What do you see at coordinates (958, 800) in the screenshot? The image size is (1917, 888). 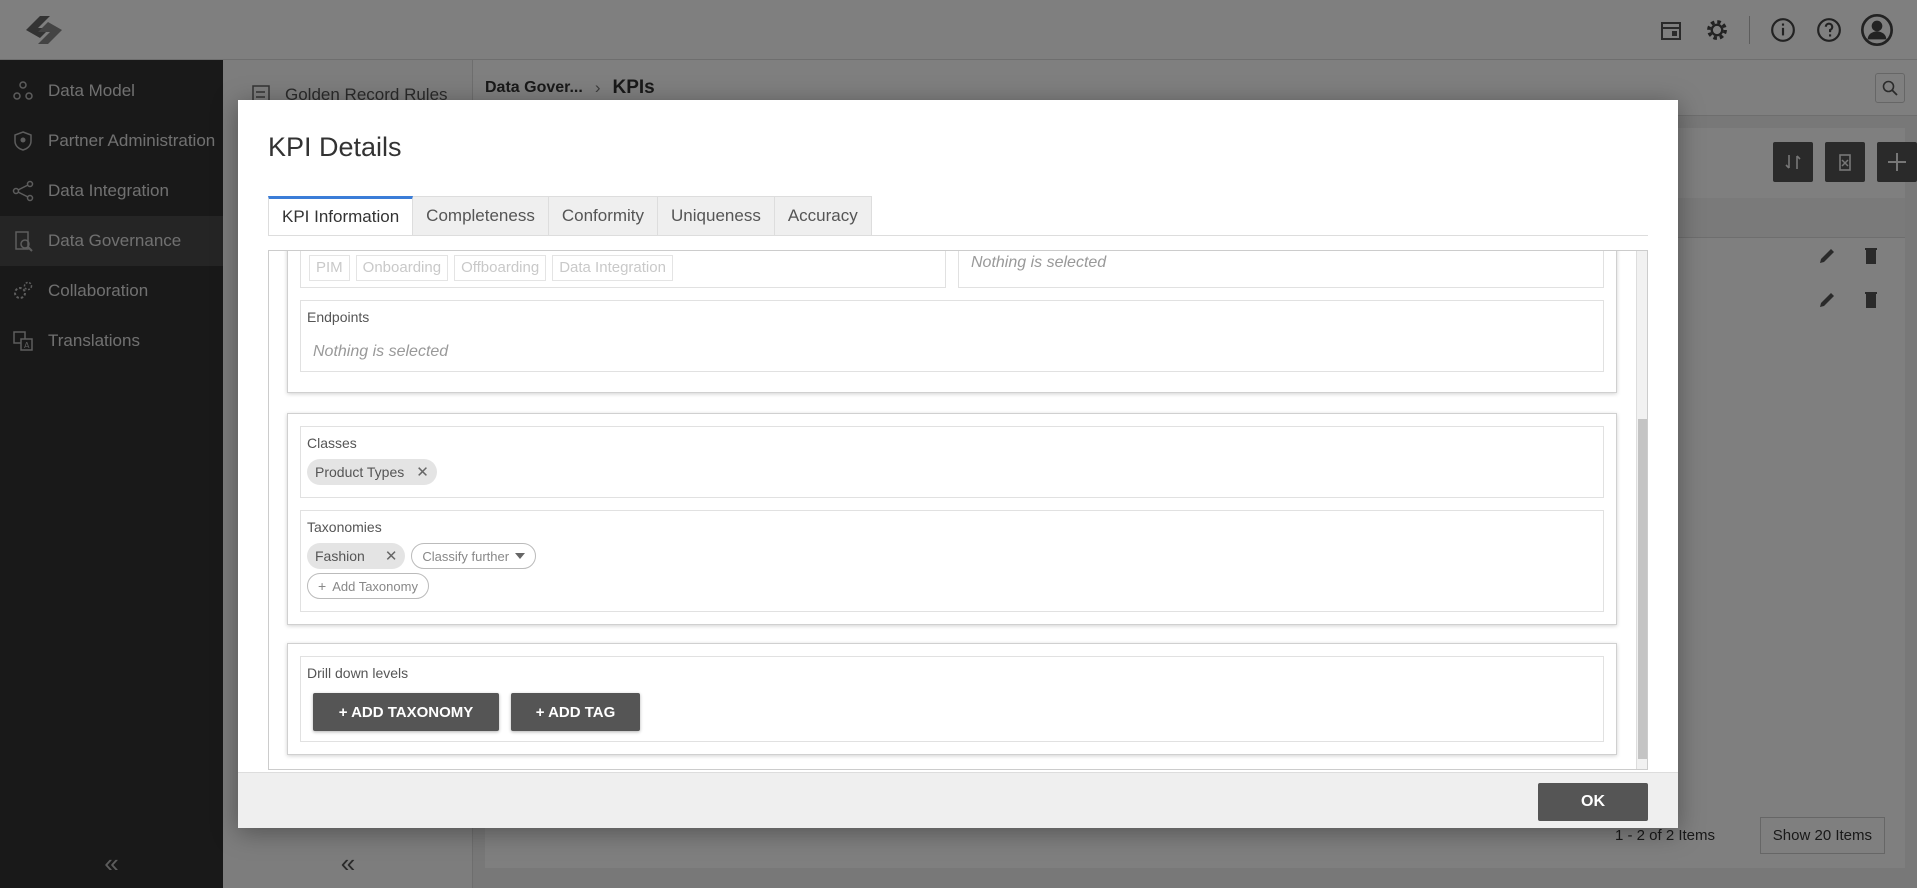 I see `dialog-footer: OK` at bounding box center [958, 800].